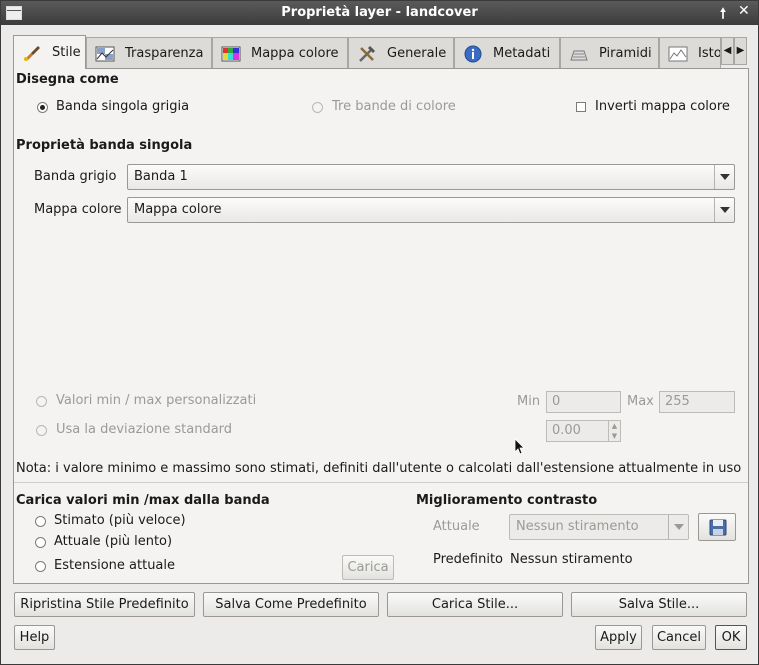 The width and height of the screenshot is (759, 665). What do you see at coordinates (368, 567) in the screenshot?
I see `load-button: Carica` at bounding box center [368, 567].